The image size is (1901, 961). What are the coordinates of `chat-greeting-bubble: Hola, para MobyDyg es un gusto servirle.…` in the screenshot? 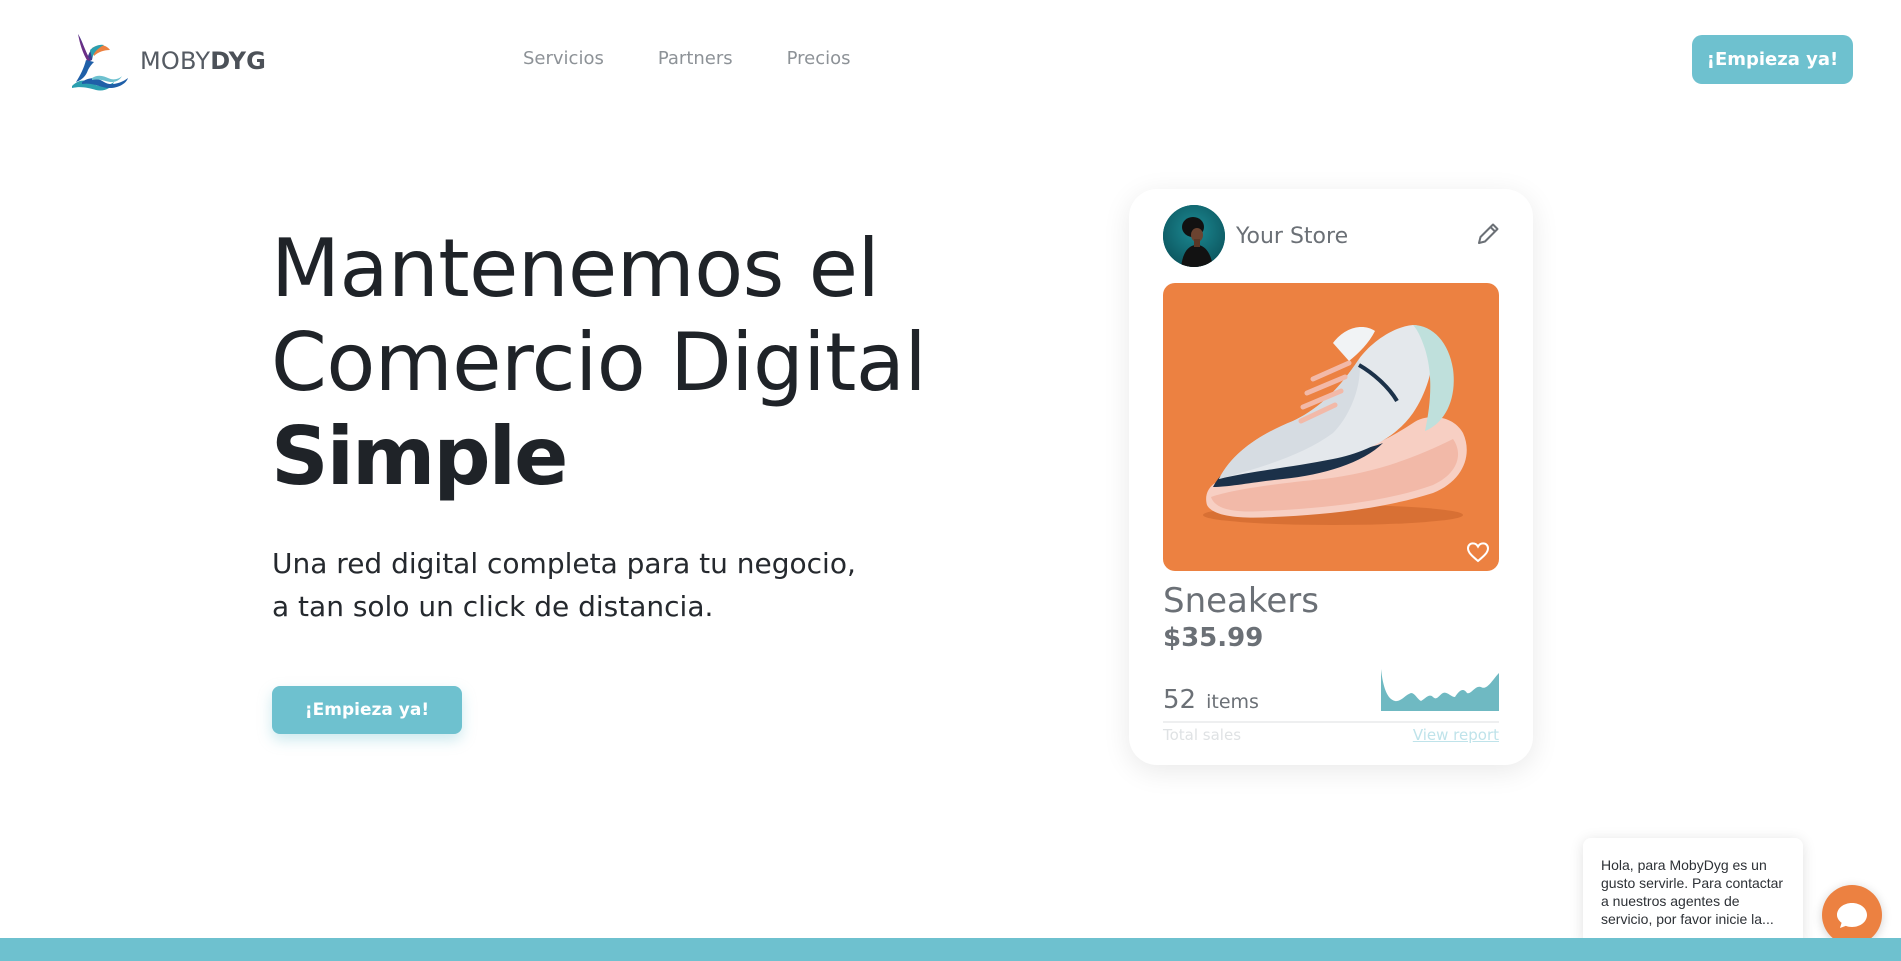 It's located at (1693, 891).